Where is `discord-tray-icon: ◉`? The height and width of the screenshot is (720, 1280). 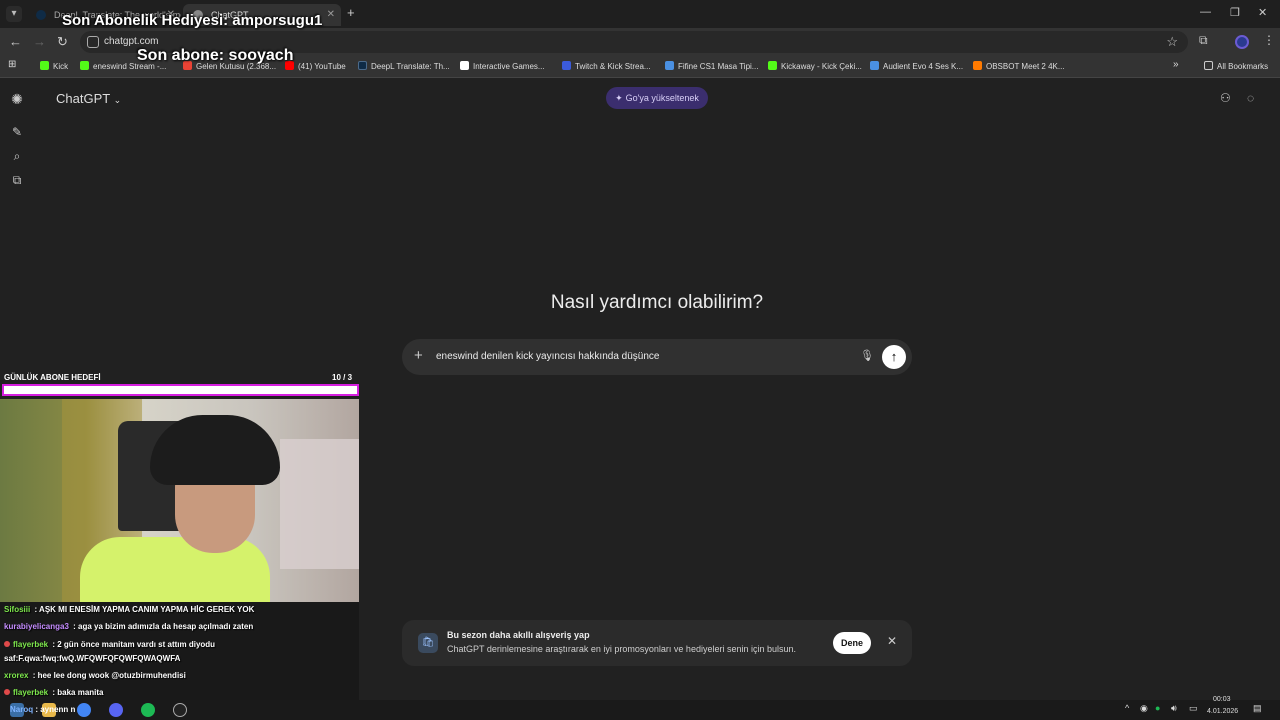
discord-tray-icon: ◉ is located at coordinates (1144, 708).